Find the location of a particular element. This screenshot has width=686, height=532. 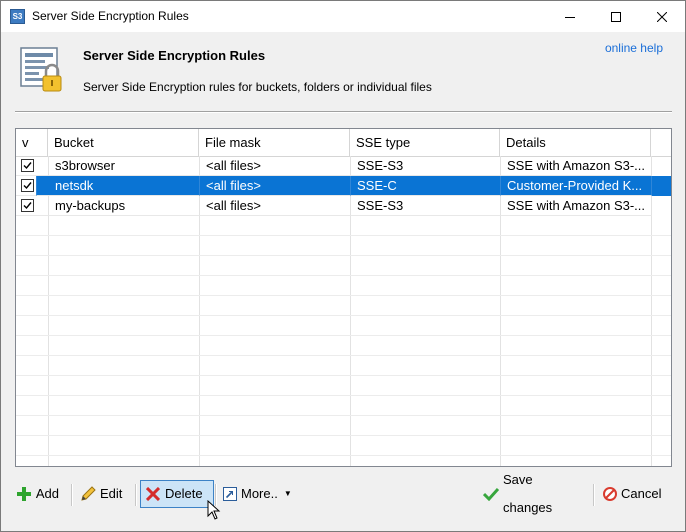

add-label: Add is located at coordinates (47, 493).